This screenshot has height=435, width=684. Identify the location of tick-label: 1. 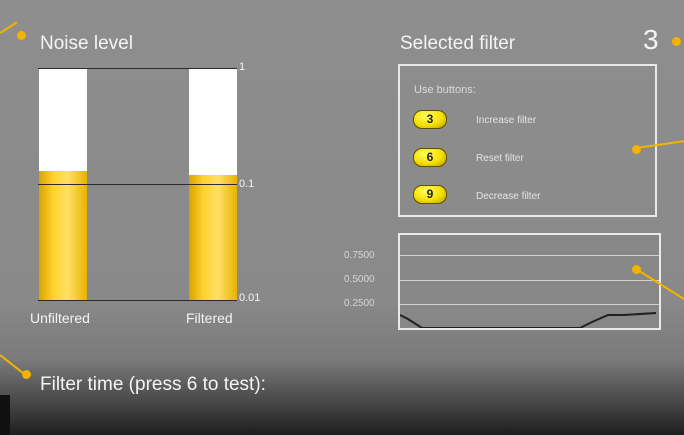
(242, 67).